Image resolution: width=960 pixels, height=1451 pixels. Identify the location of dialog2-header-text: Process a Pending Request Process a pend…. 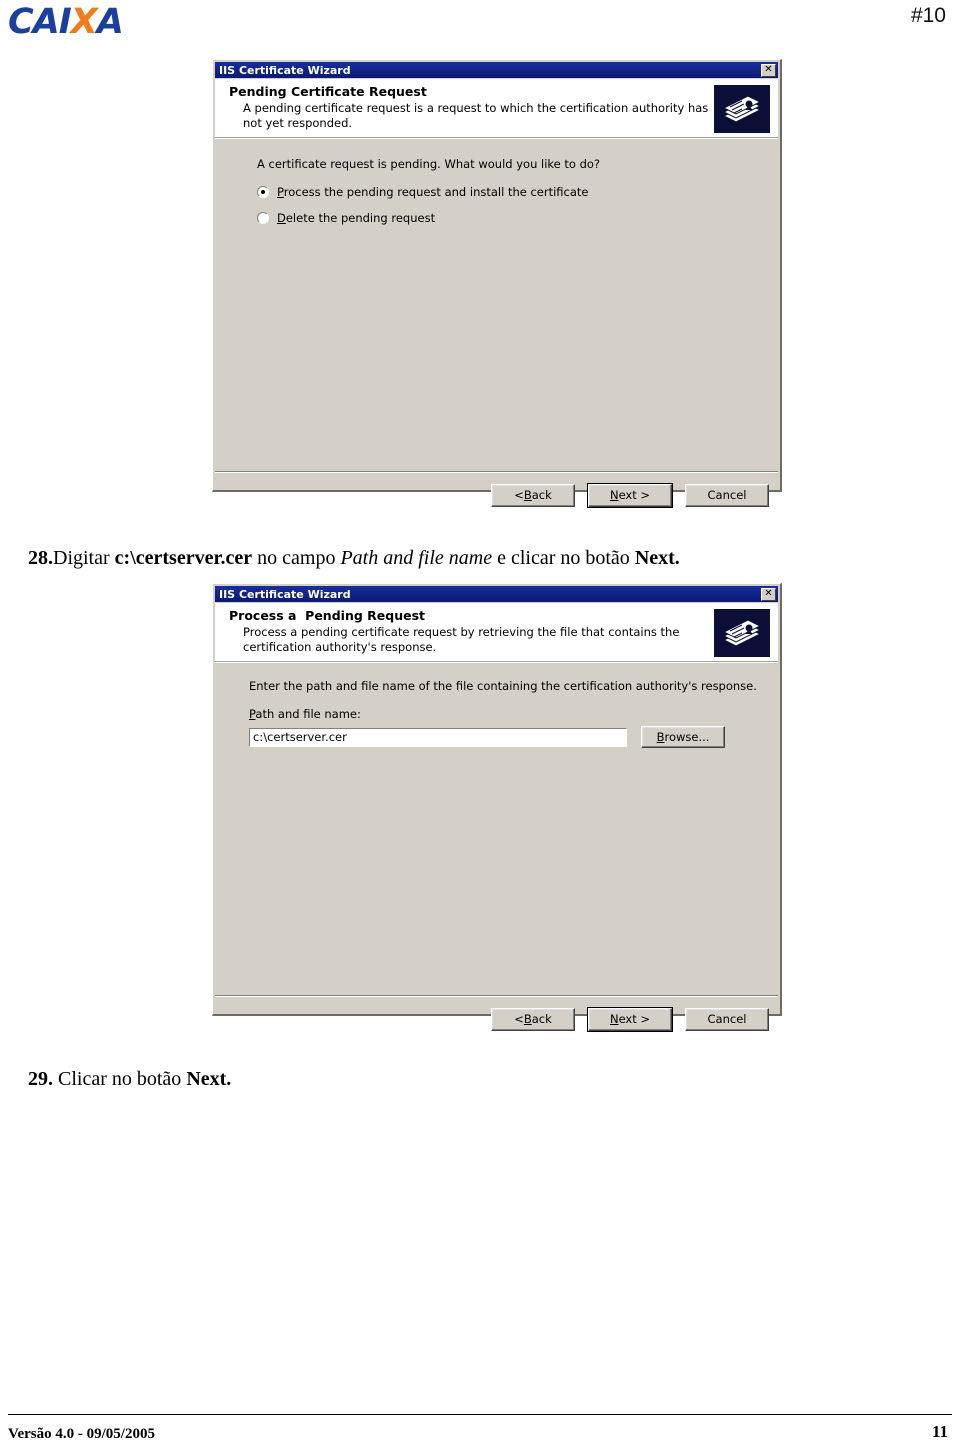
(464, 632).